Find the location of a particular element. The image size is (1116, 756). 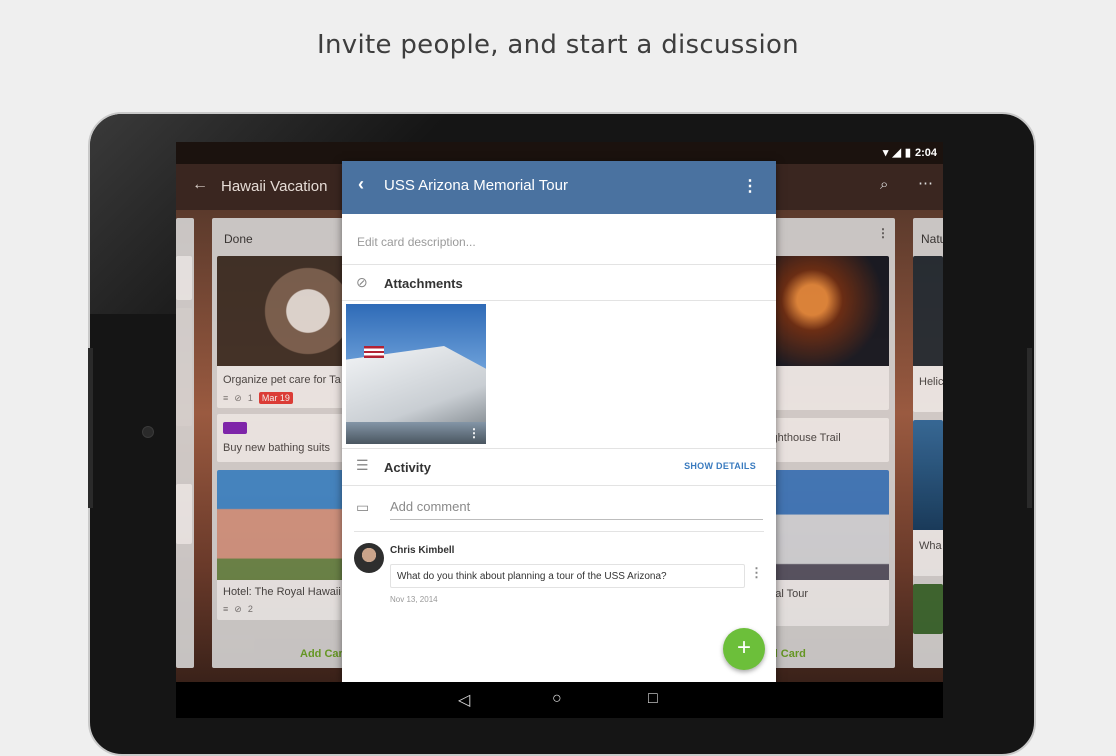

card-lighthouse-trail: Lighthouse Trail is located at coordinates (825, 440).